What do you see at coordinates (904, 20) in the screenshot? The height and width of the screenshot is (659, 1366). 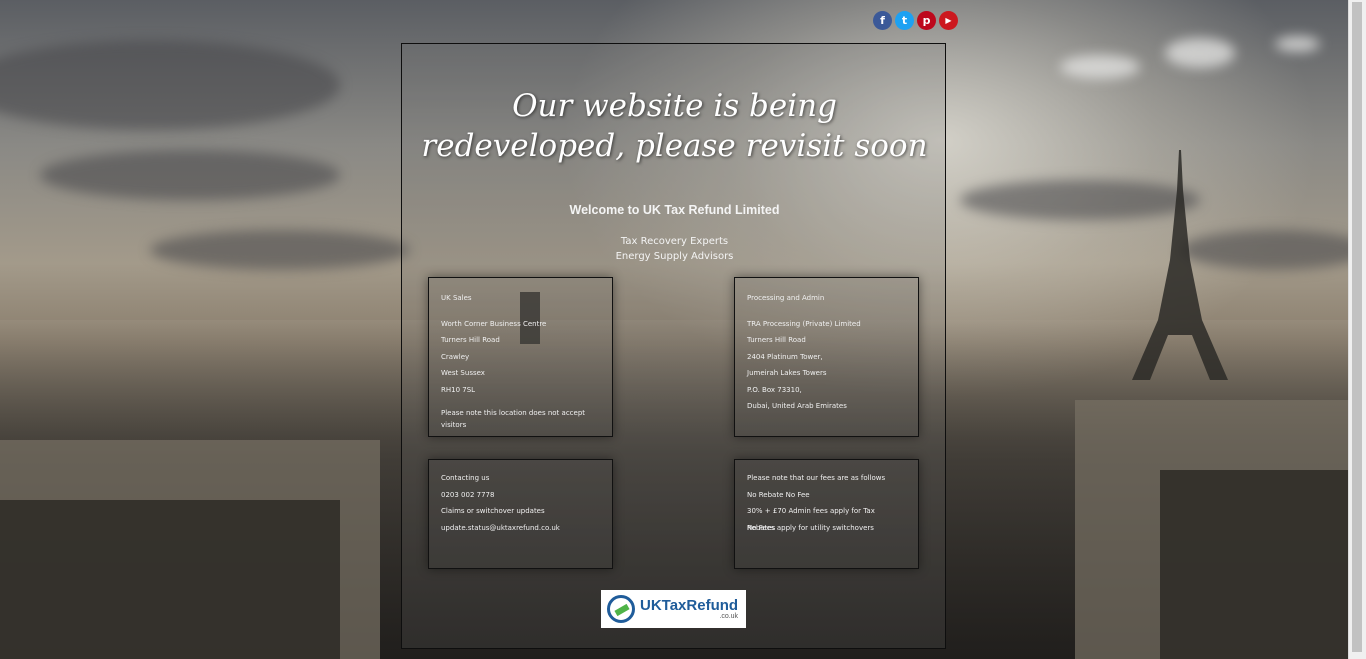 I see `twitter-icon: t` at bounding box center [904, 20].